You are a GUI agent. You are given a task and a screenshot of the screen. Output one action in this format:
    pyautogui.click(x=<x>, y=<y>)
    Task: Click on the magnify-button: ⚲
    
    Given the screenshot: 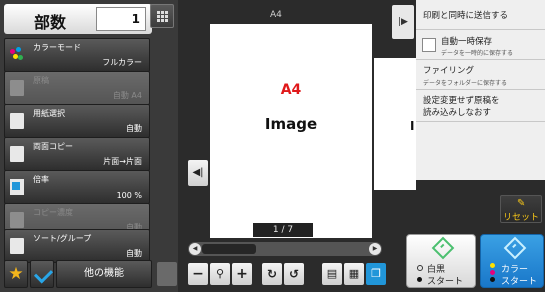 What is the action you would take?
    pyautogui.click(x=220, y=274)
    